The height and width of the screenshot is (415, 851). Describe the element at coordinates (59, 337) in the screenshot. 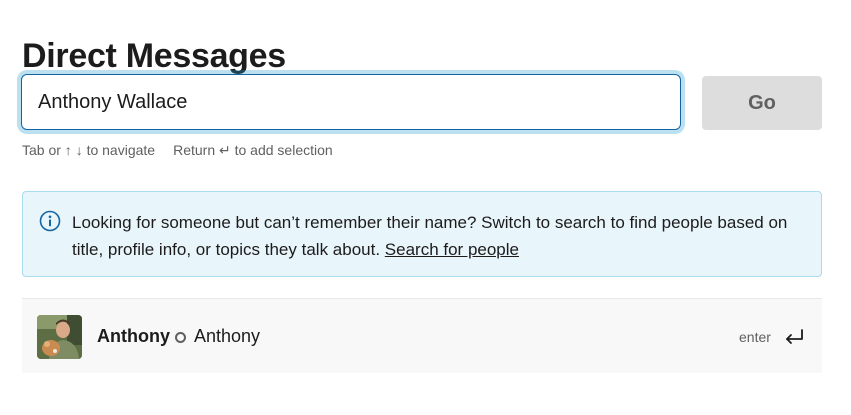

I see `avatar` at that location.